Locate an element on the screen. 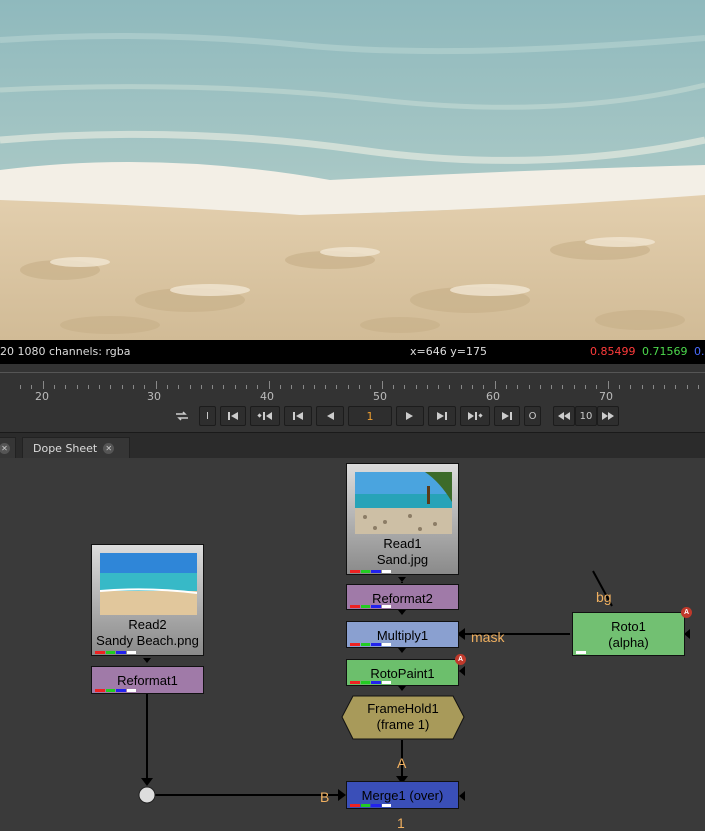  node-subtitle: (alpha) is located at coordinates (628, 642).